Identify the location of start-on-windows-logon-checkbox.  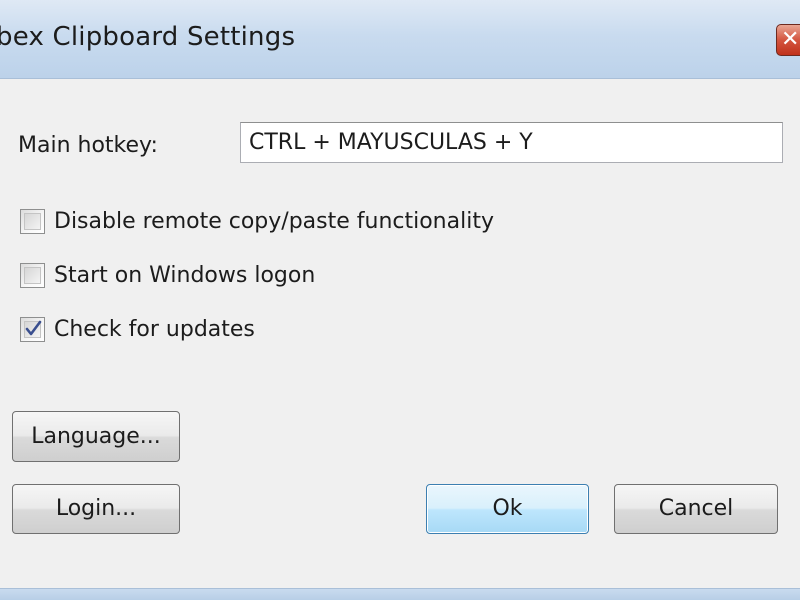
(32, 275).